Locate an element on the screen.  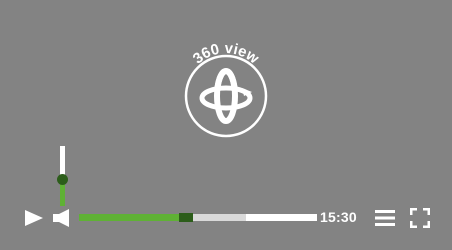
fullscreen-icon is located at coordinates (420, 218).